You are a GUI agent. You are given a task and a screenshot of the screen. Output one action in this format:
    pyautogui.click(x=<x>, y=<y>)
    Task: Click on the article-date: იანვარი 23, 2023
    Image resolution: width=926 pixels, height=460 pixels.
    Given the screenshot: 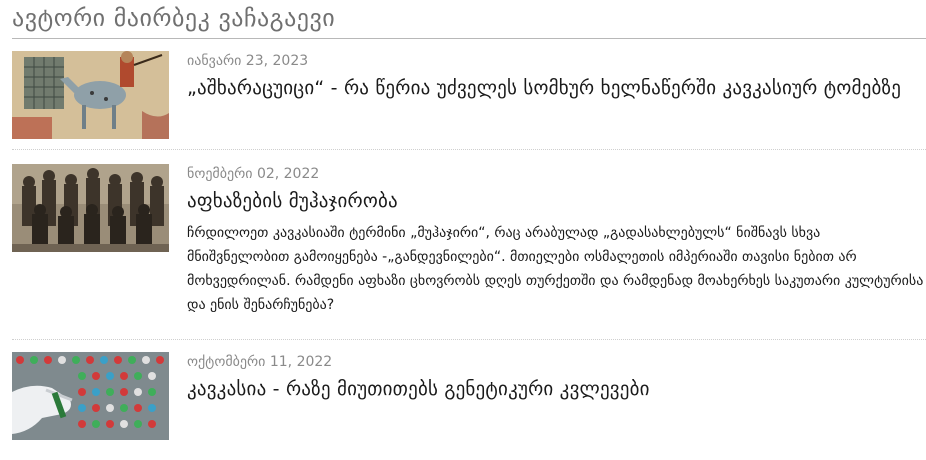 What is the action you would take?
    pyautogui.click(x=248, y=61)
    